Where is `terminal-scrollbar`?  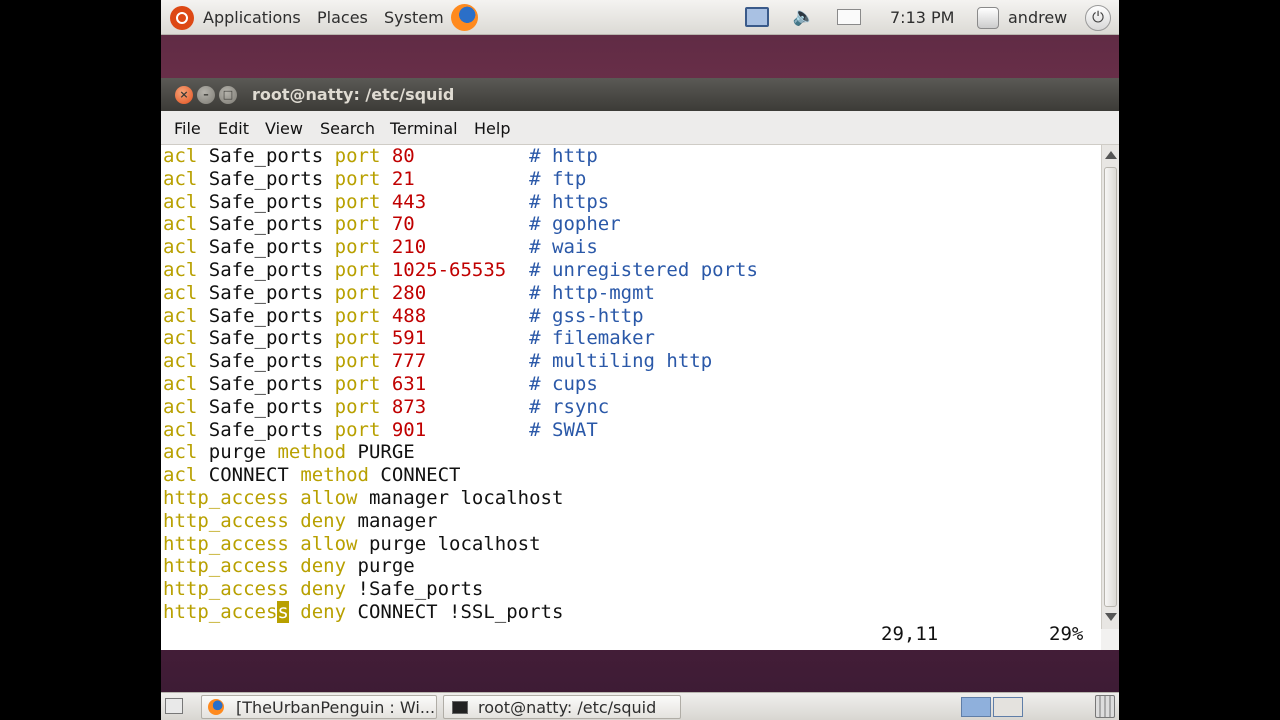 terminal-scrollbar is located at coordinates (1110, 387).